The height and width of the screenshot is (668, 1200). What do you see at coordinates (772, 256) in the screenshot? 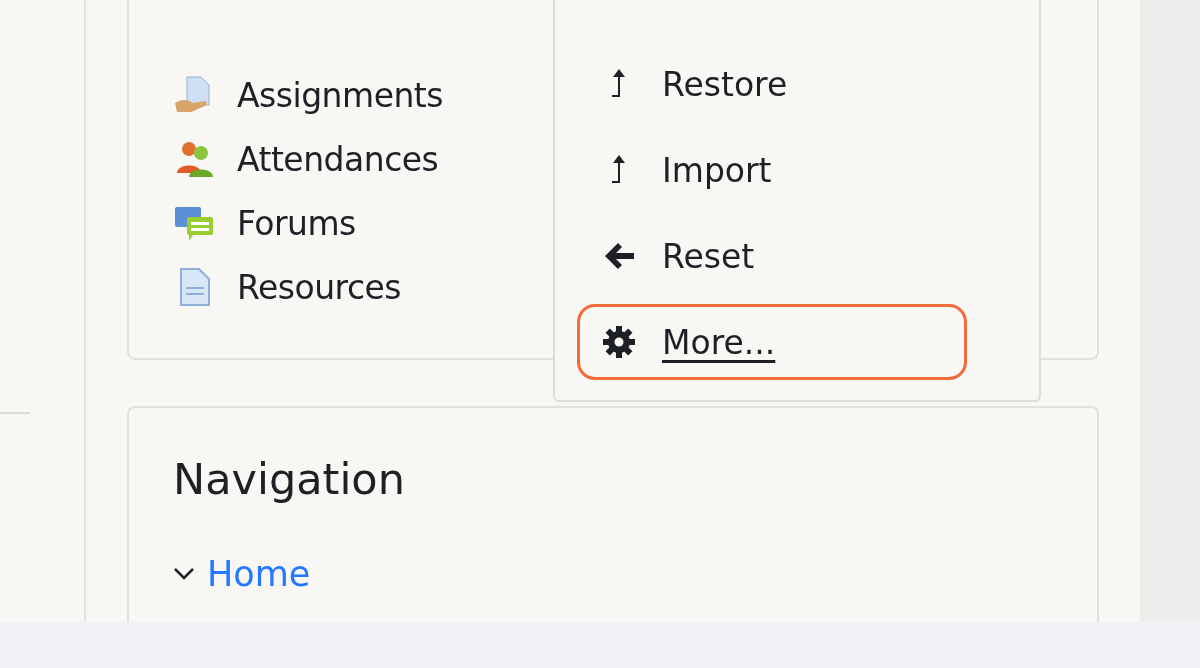
I see `menu-item: Reset` at bounding box center [772, 256].